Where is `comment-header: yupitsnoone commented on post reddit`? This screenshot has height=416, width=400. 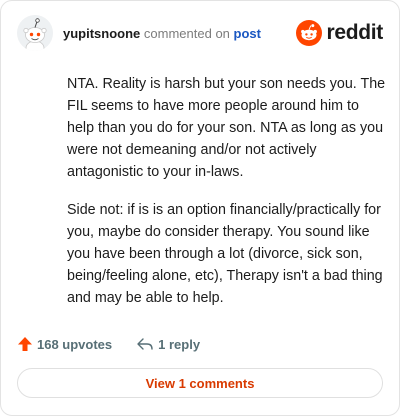
comment-header: yupitsnoone commented on post reddit is located at coordinates (200, 35).